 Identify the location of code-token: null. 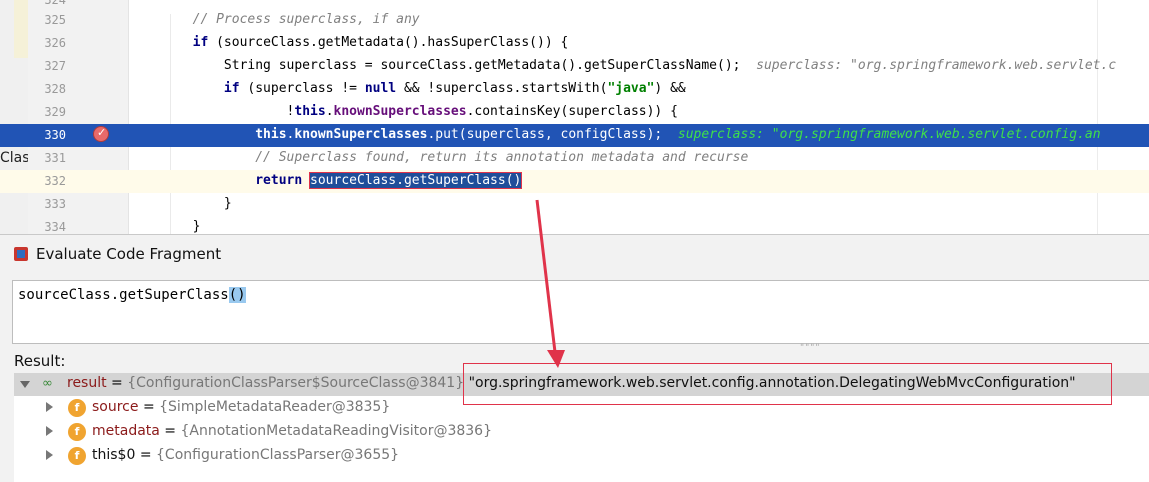
(380, 88).